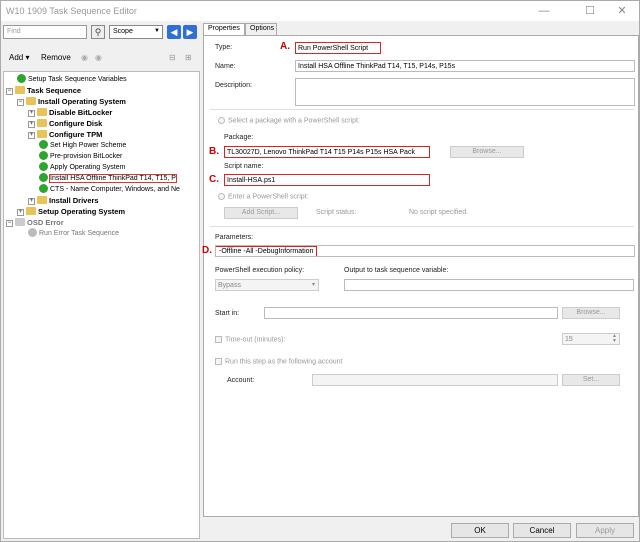  Describe the element at coordinates (224, 47) in the screenshot. I see `type-label: Type:` at that location.